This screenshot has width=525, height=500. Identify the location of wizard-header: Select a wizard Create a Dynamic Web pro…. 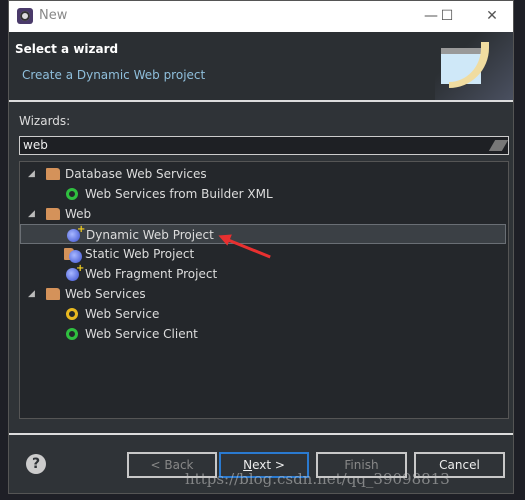
(261, 66).